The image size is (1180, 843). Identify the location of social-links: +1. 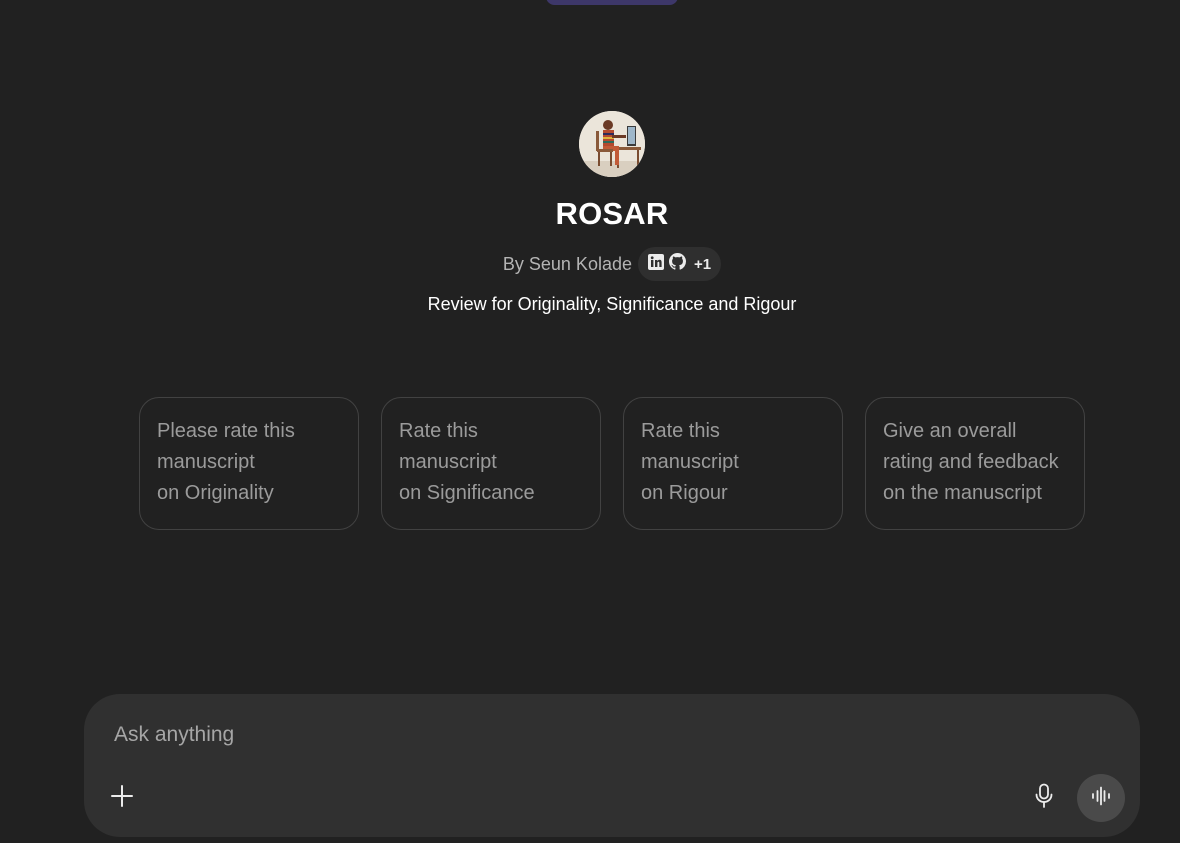
(679, 264).